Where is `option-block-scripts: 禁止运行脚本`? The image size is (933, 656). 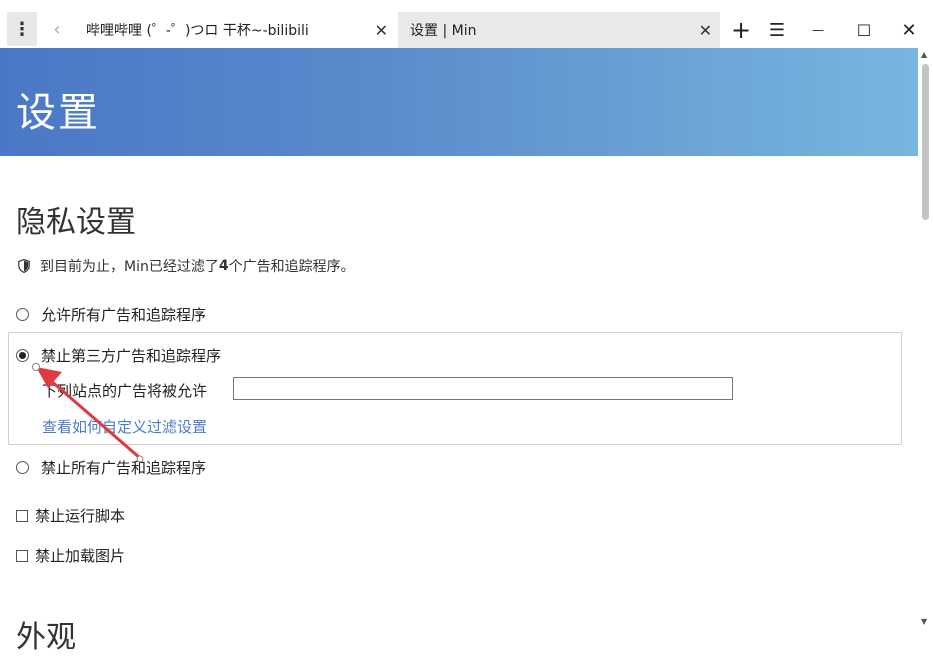
option-block-scripts: 禁止运行脚本 is located at coordinates (70, 515).